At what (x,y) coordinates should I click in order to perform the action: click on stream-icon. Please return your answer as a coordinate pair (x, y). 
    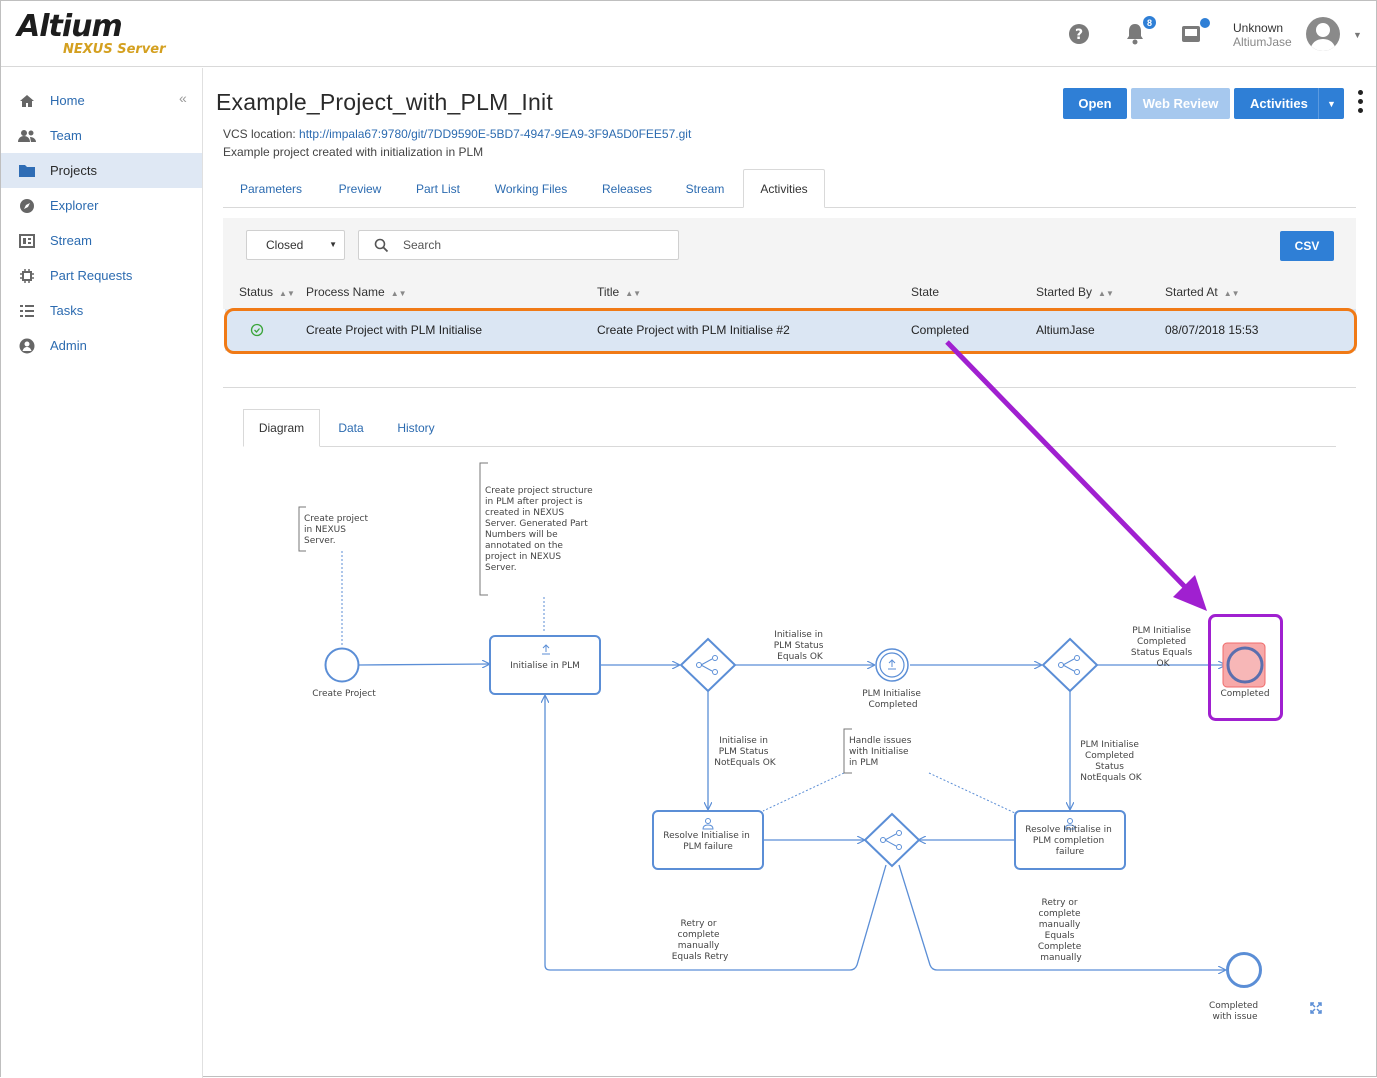
    Looking at the image, I should click on (27, 241).